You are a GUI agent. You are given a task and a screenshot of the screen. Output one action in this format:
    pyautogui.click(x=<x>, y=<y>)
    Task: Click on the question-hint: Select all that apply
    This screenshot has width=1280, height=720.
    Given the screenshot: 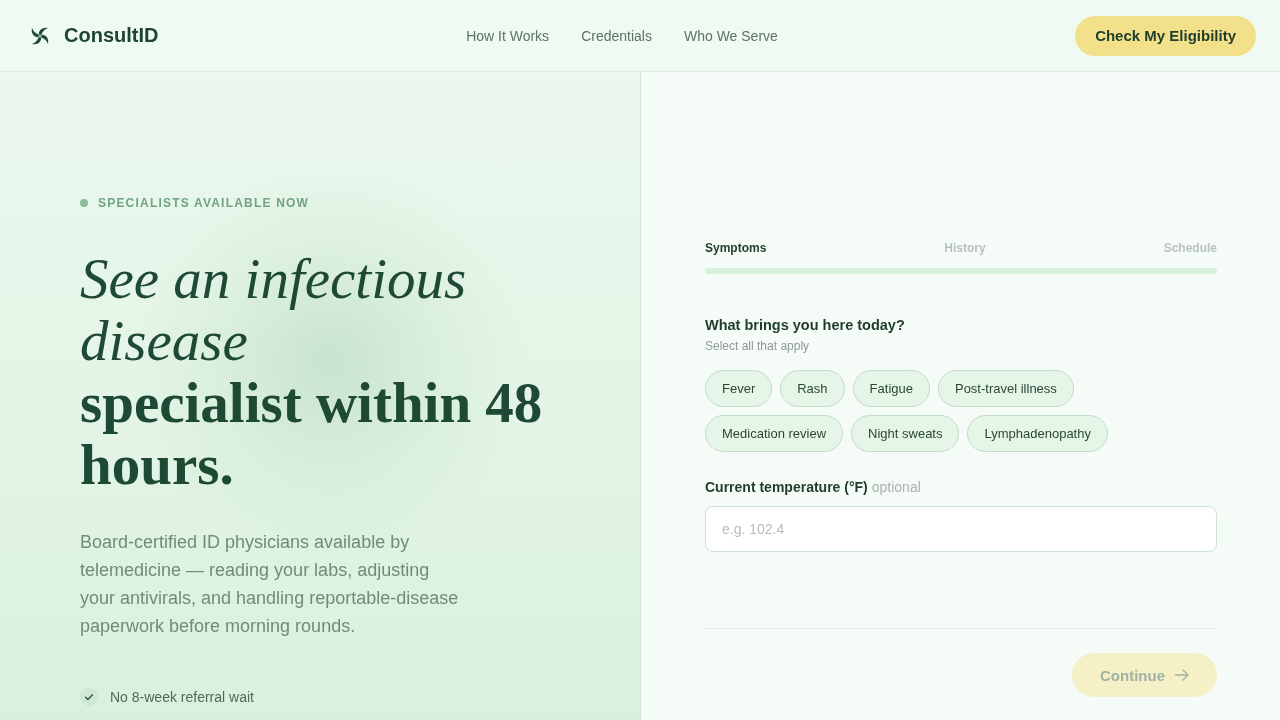 What is the action you would take?
    pyautogui.click(x=758, y=346)
    